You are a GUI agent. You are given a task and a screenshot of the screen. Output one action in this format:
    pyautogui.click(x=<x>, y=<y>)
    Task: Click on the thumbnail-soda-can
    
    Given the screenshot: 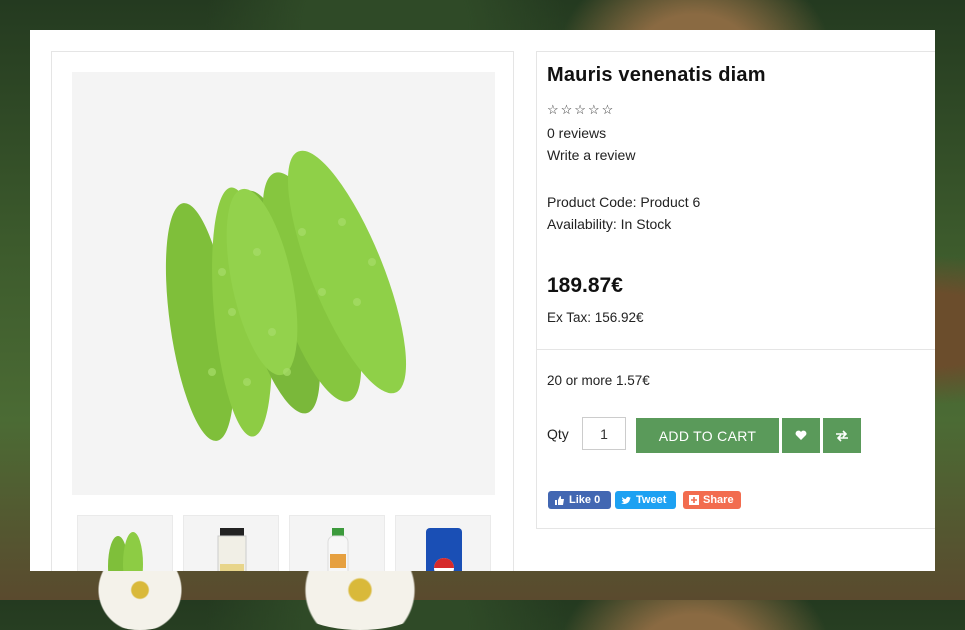 What is the action you would take?
    pyautogui.click(x=443, y=543)
    